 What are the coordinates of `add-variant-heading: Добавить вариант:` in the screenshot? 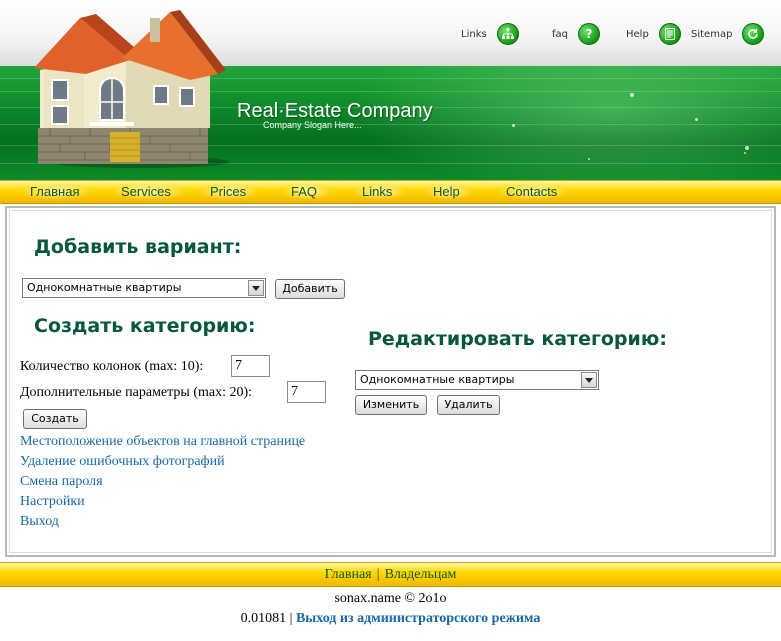 It's located at (138, 247).